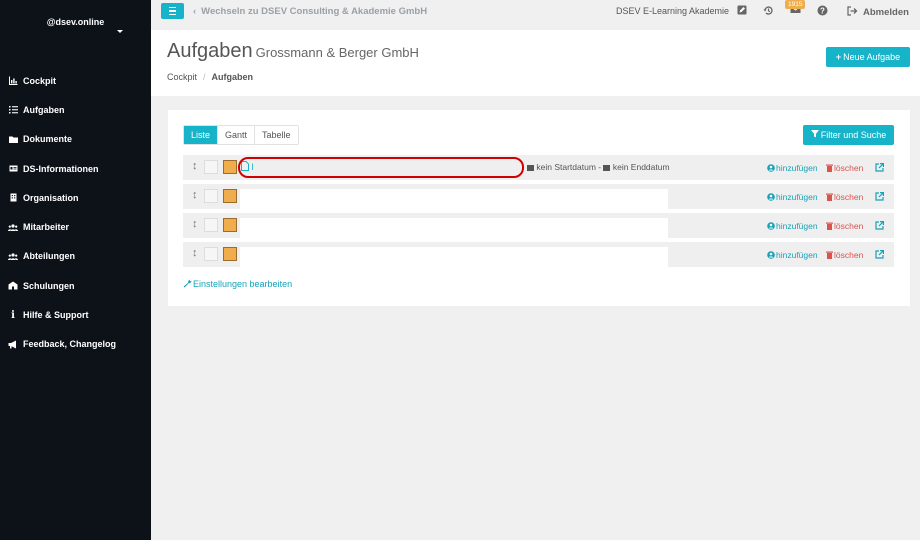 Image resolution: width=920 pixels, height=540 pixels. I want to click on task-dates: kein Startdatum - kein Enddatum, so click(598, 167).